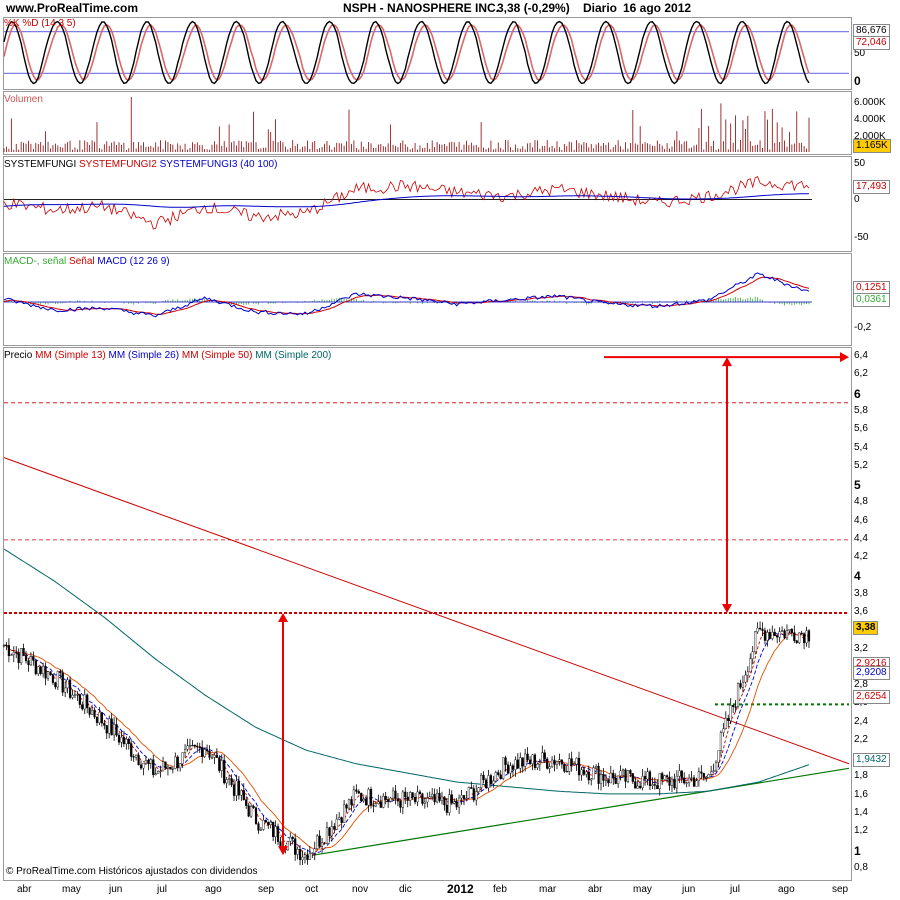 The height and width of the screenshot is (900, 900). Describe the element at coordinates (548, 889) in the screenshot. I see `month-label: mar` at that location.